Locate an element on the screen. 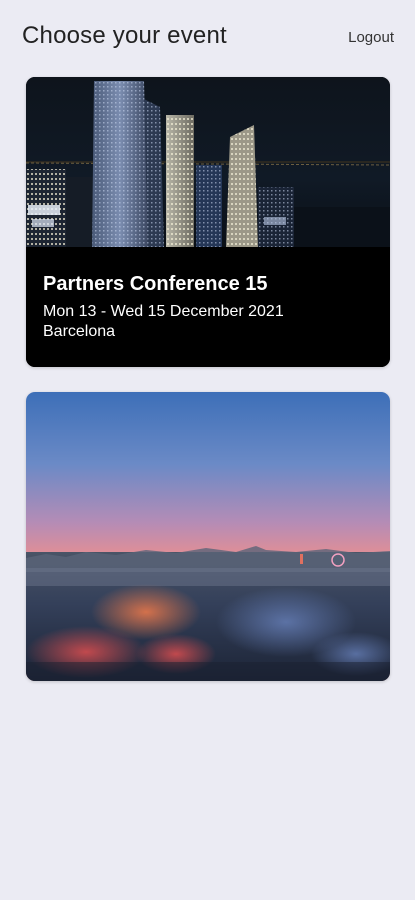 The height and width of the screenshot is (900, 415). event-title: Partners Conference 15 is located at coordinates (155, 284).